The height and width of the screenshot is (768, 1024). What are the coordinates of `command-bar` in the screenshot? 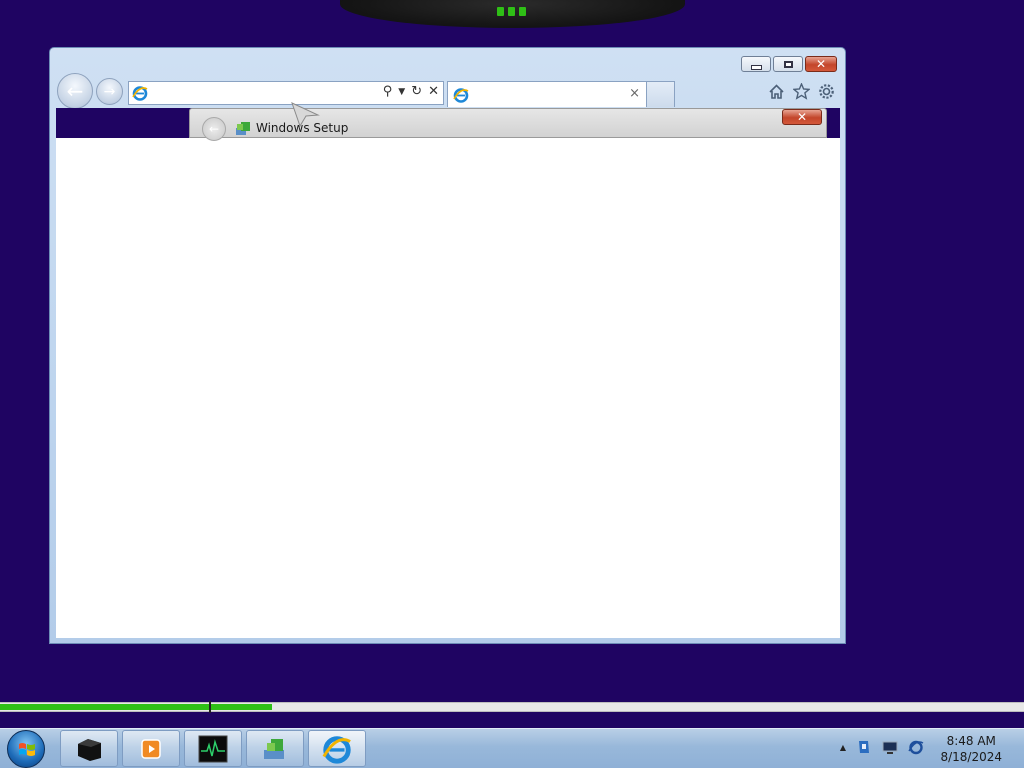 It's located at (801, 91).